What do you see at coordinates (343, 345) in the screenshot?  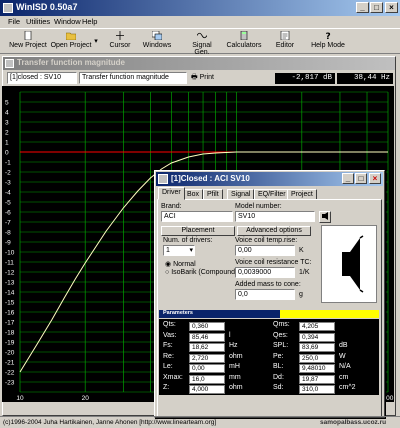 I see `param-unit: dB` at bounding box center [343, 345].